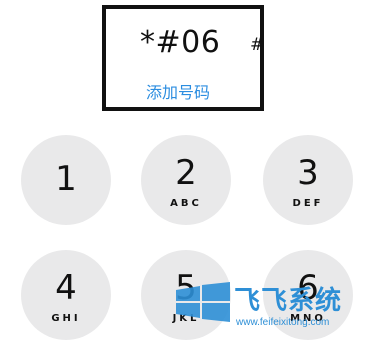  Describe the element at coordinates (66, 318) in the screenshot. I see `key-letters: GHI` at that location.